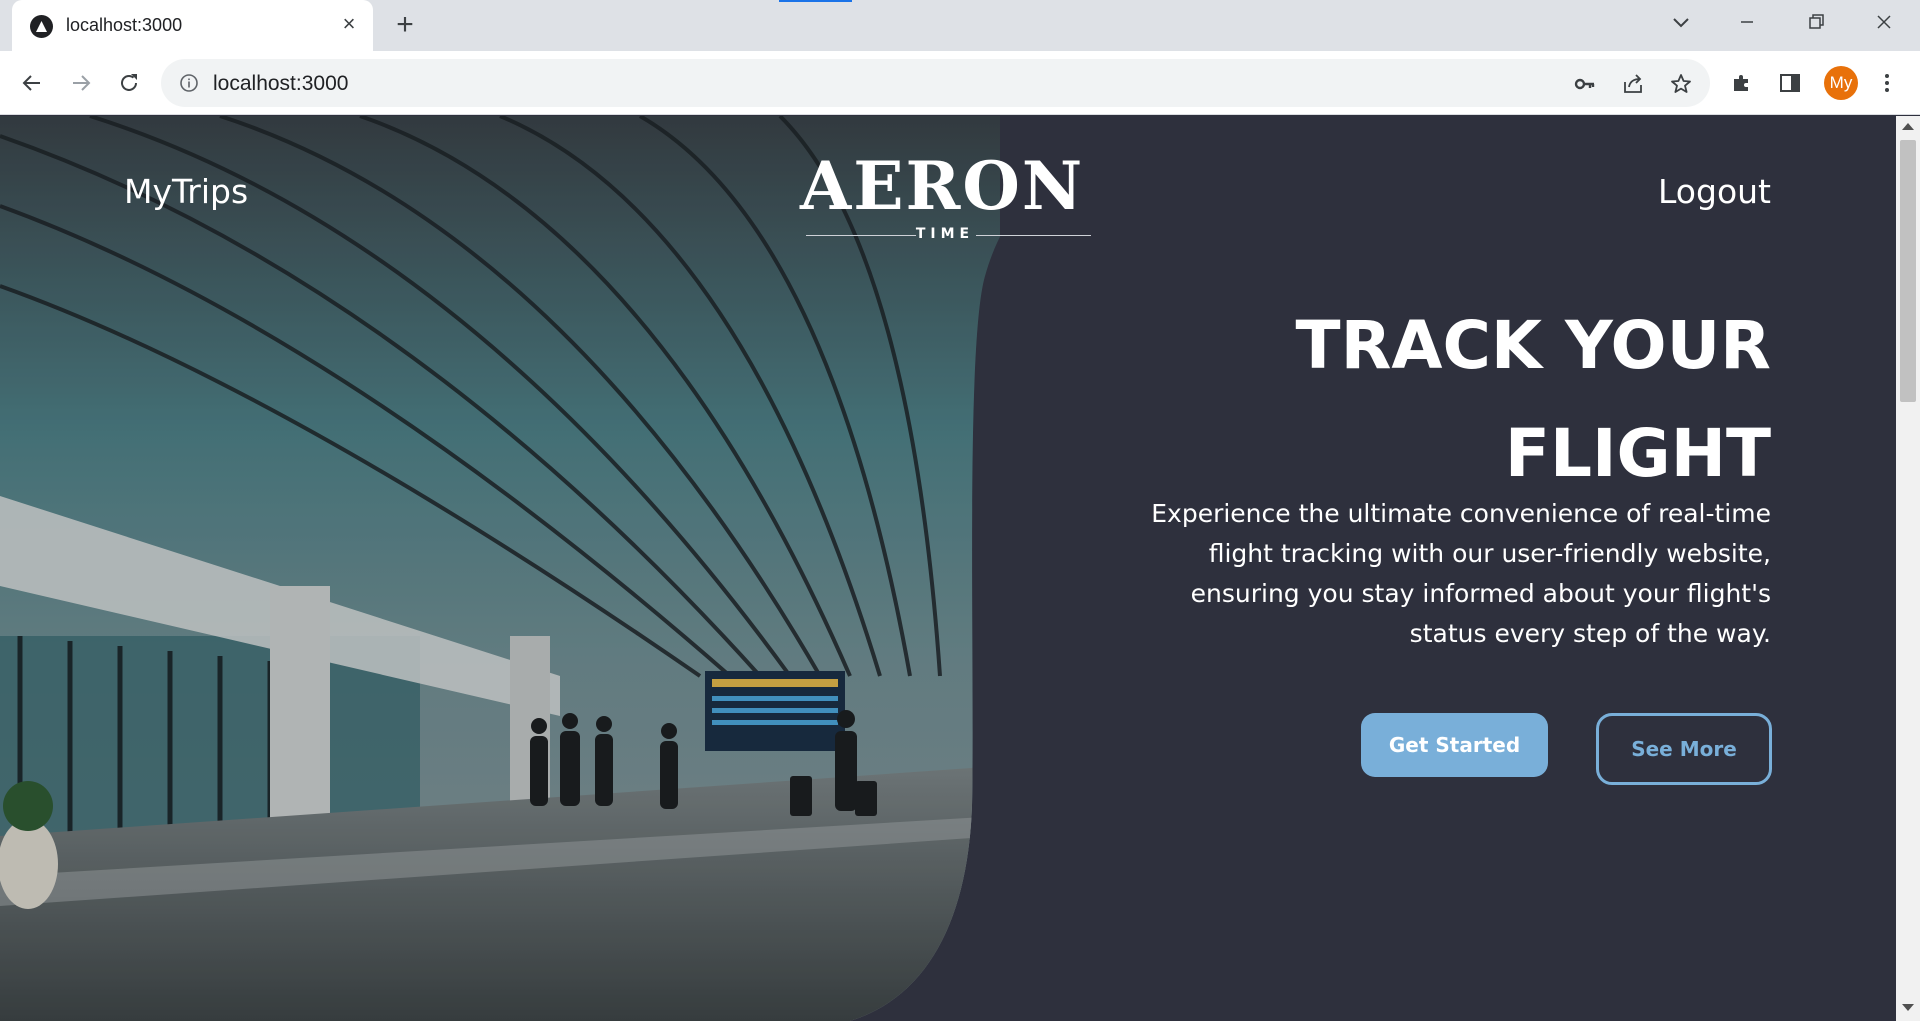 The image size is (1920, 1021). I want to click on back-icon, so click(32, 83).